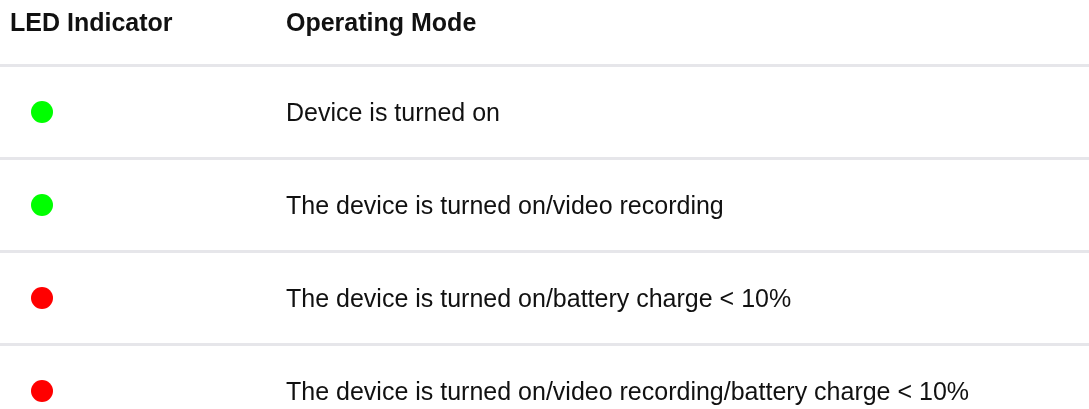 Image resolution: width=1089 pixels, height=409 pixels. What do you see at coordinates (91, 22) in the screenshot?
I see `column-header: LED Indicator` at bounding box center [91, 22].